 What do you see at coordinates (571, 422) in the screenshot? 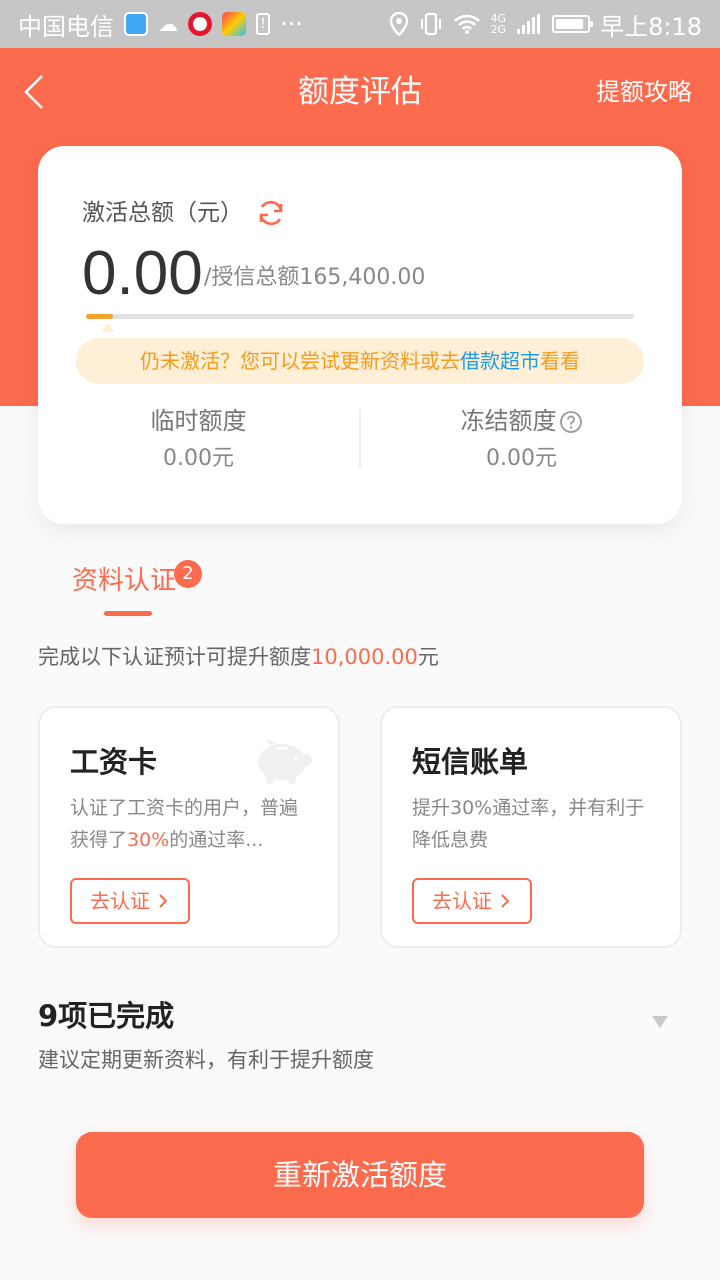
I see `help-question-icon` at bounding box center [571, 422].